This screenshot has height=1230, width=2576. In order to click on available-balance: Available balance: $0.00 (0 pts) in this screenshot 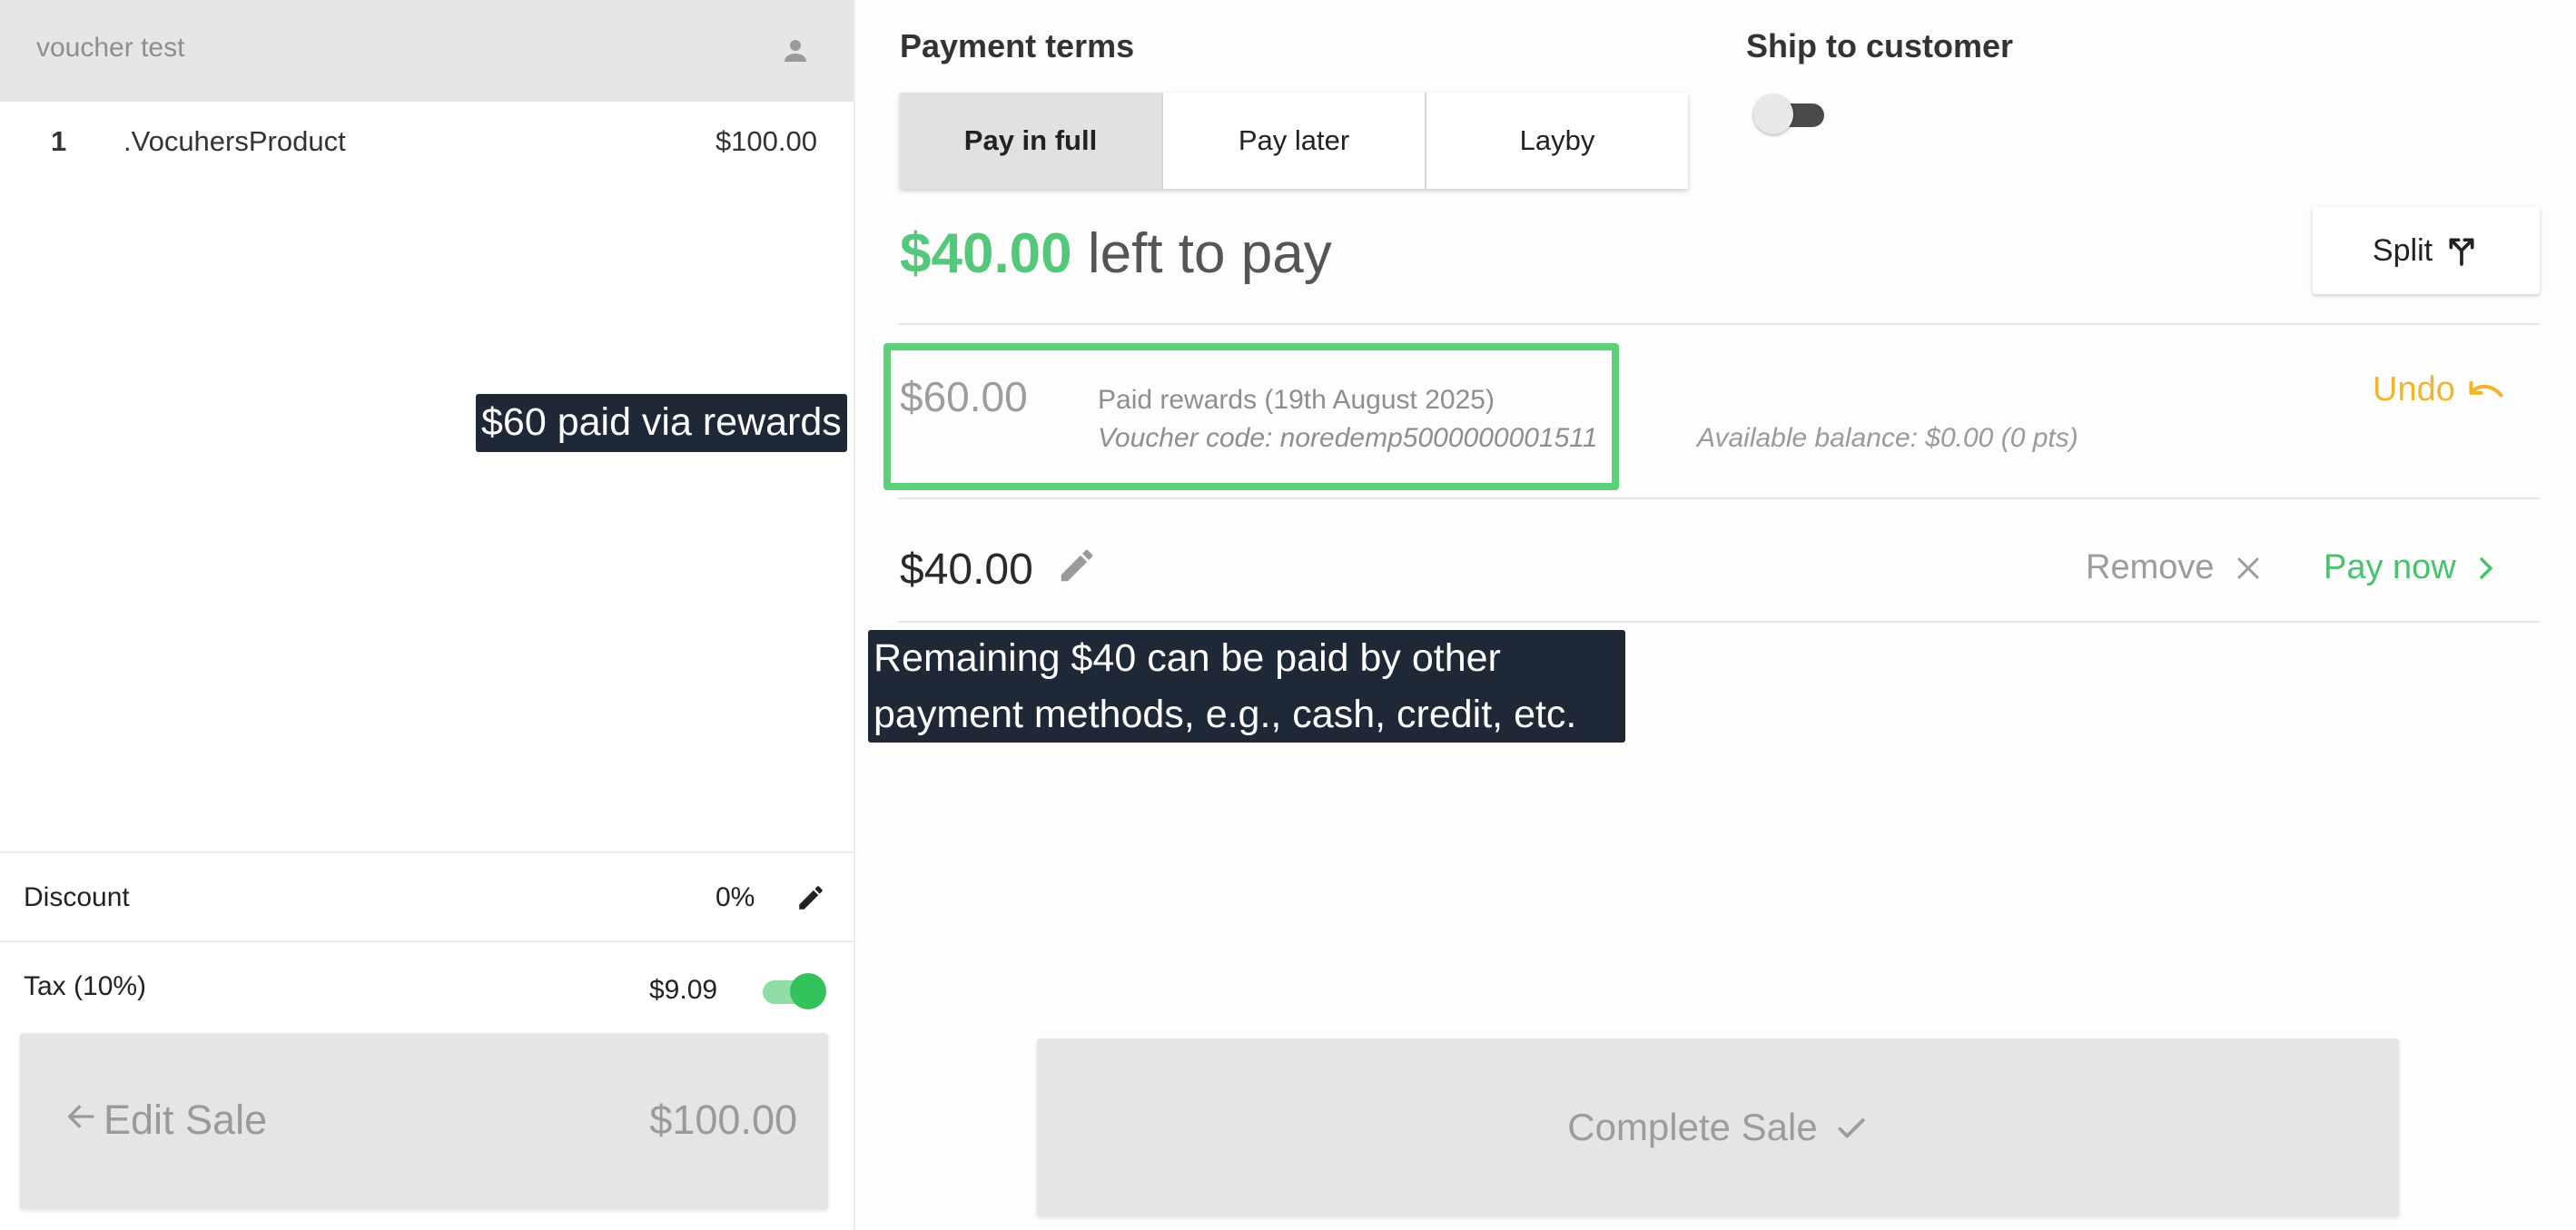, I will do `click(1887, 438)`.